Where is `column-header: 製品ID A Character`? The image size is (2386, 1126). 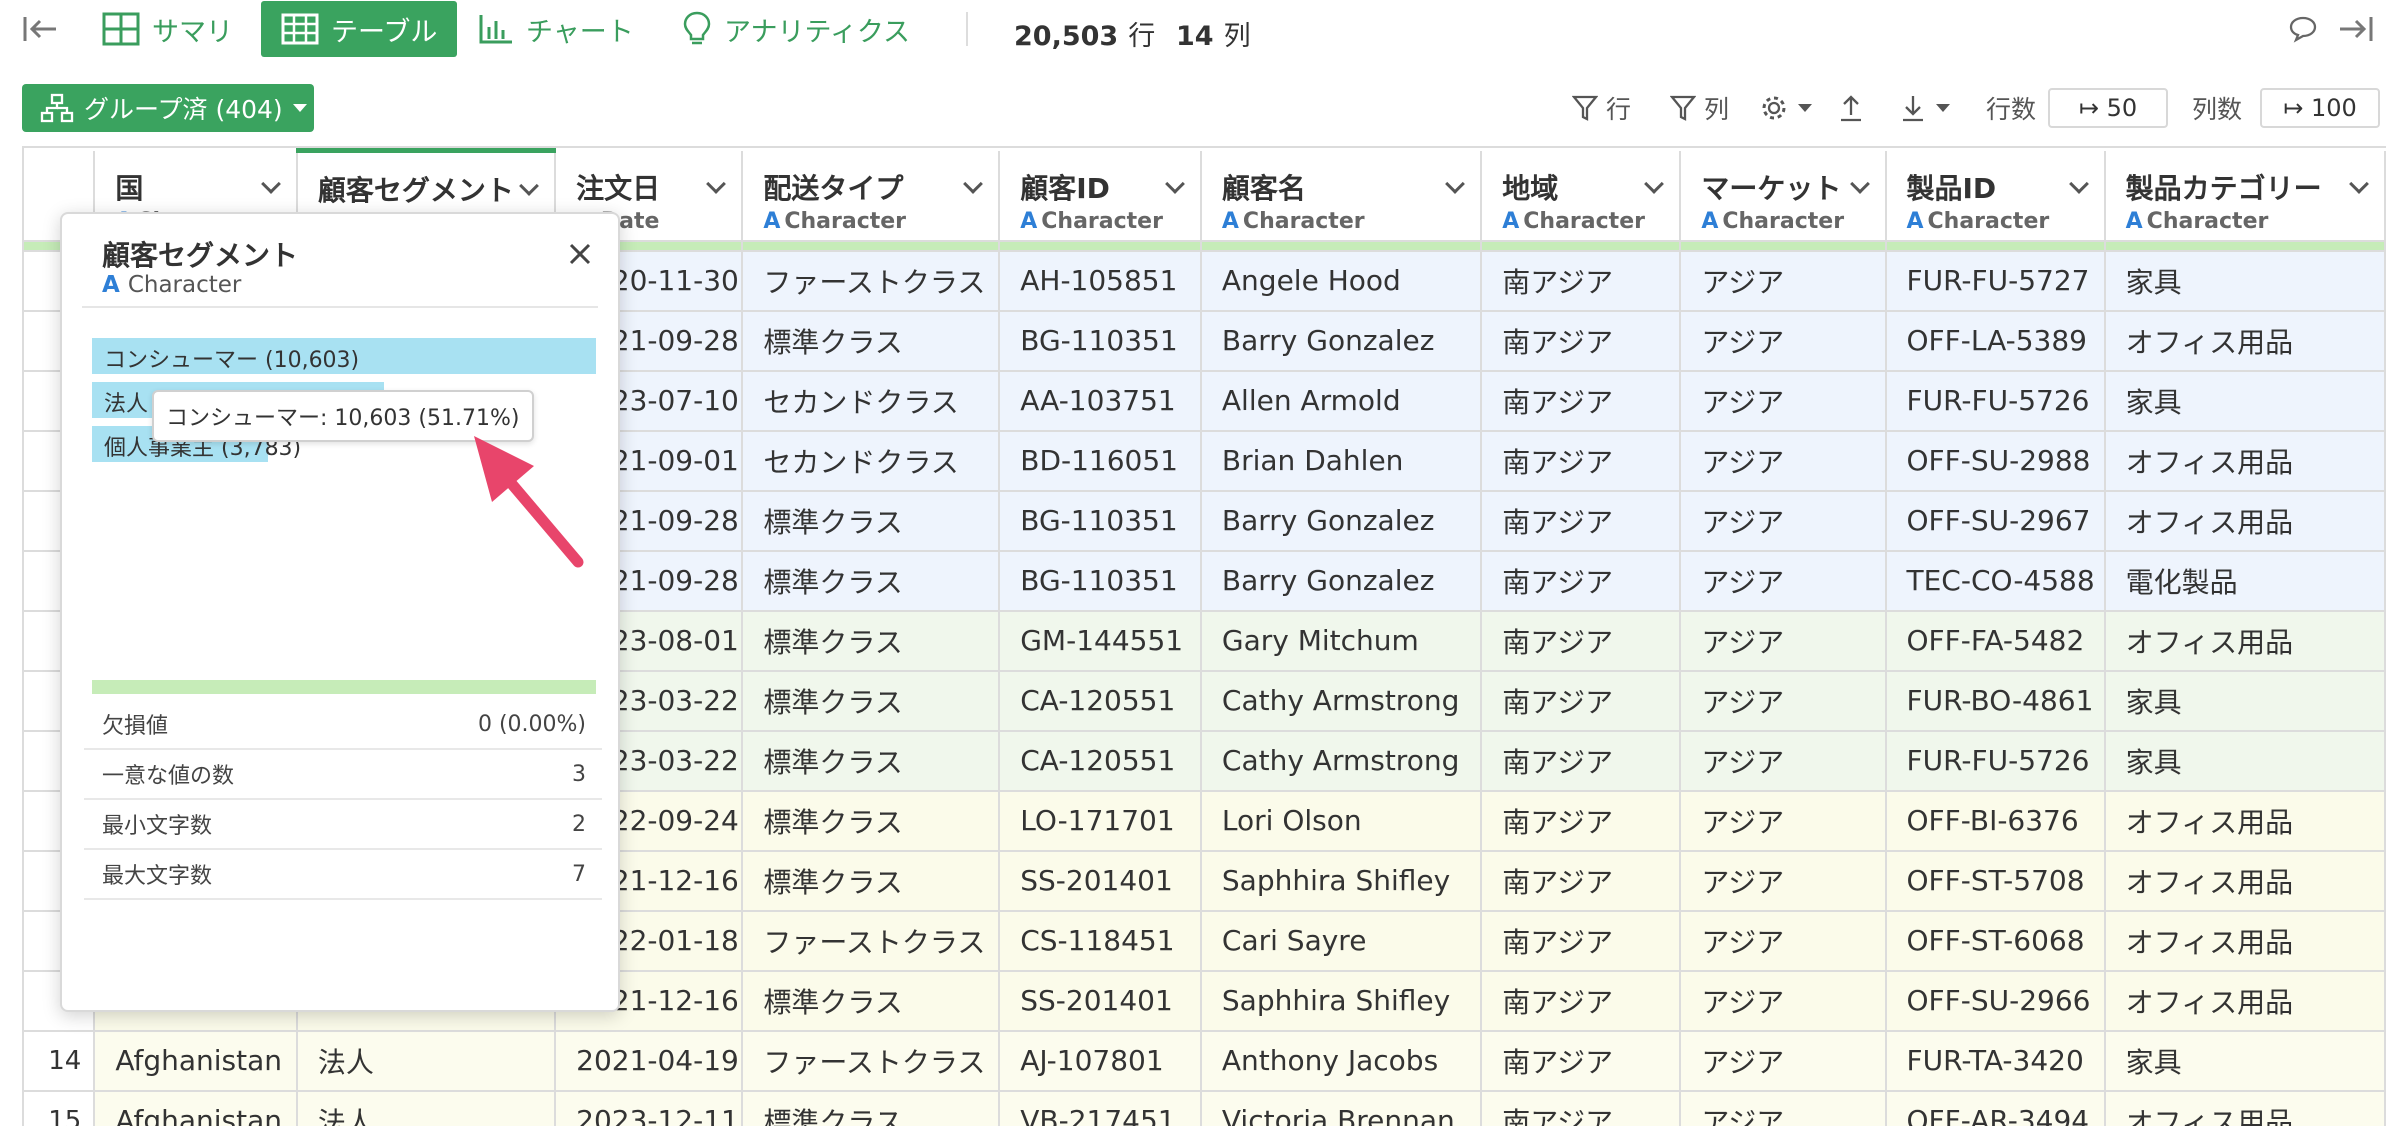
column-header: 製品ID A Character is located at coordinates (1995, 196).